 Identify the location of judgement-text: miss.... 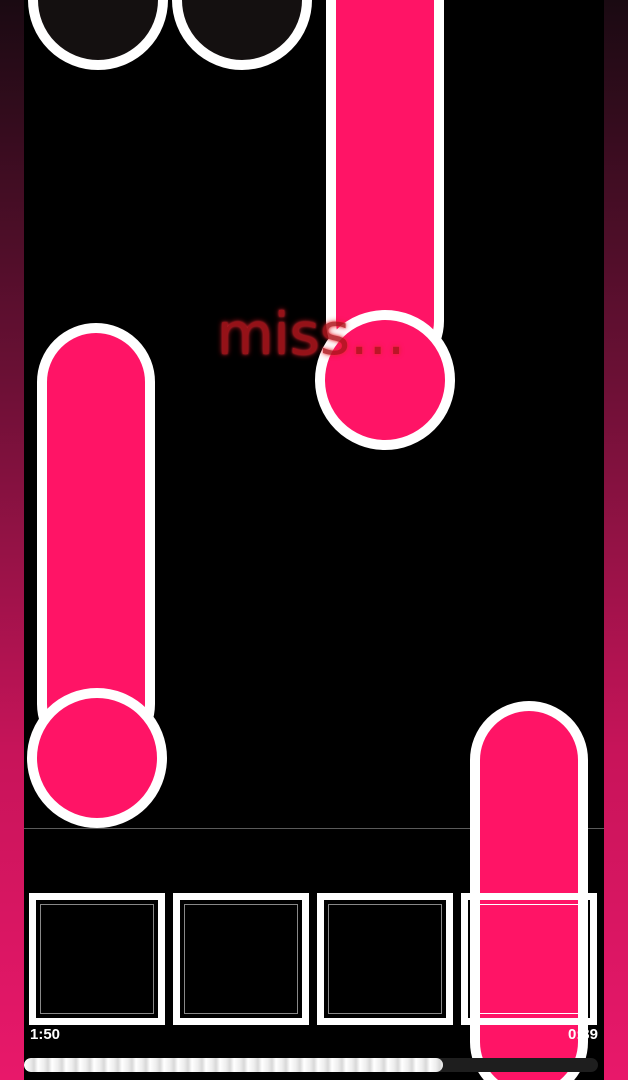
(311, 334).